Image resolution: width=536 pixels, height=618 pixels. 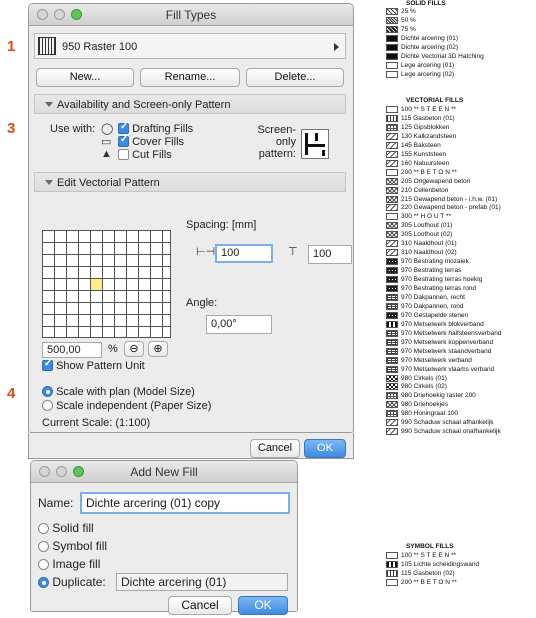 I want to click on fill-list-item: 970 Gestapelde stenen, so click(x=427, y=315).